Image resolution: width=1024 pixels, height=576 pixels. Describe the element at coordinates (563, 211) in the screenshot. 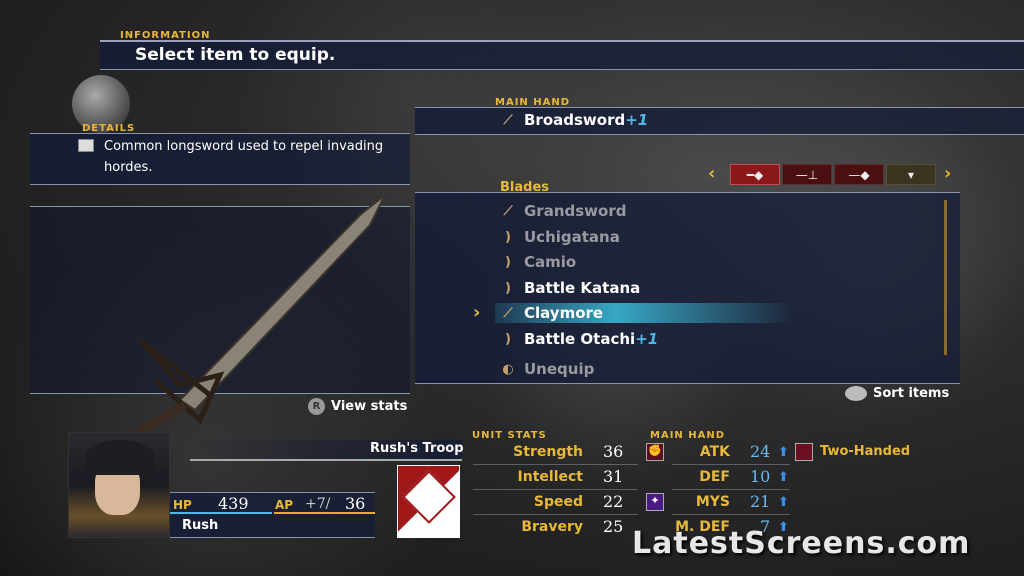

I see `list-item: ⟋ Grandsword` at that location.